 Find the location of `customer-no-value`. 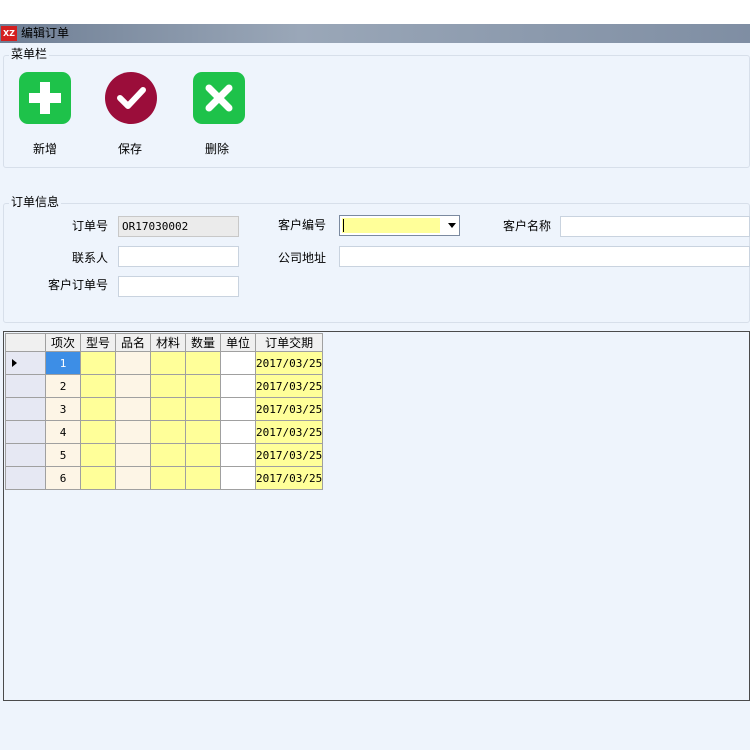

customer-no-value is located at coordinates (391, 225).